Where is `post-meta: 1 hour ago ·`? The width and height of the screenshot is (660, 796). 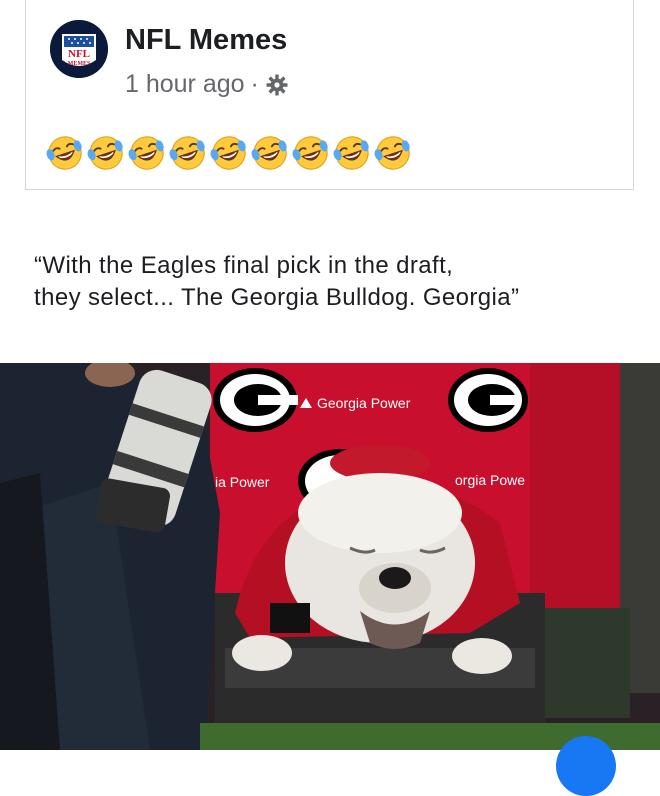
post-meta: 1 hour ago · is located at coordinates (207, 84).